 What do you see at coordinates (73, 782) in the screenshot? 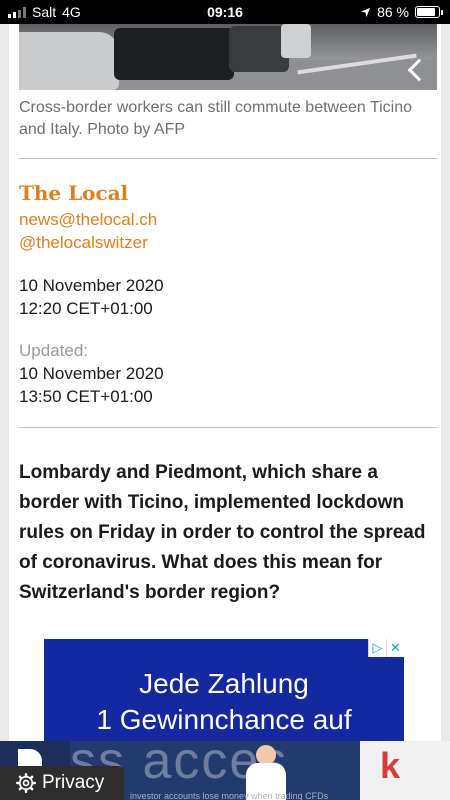
I see `privacy-label: Privacy` at bounding box center [73, 782].